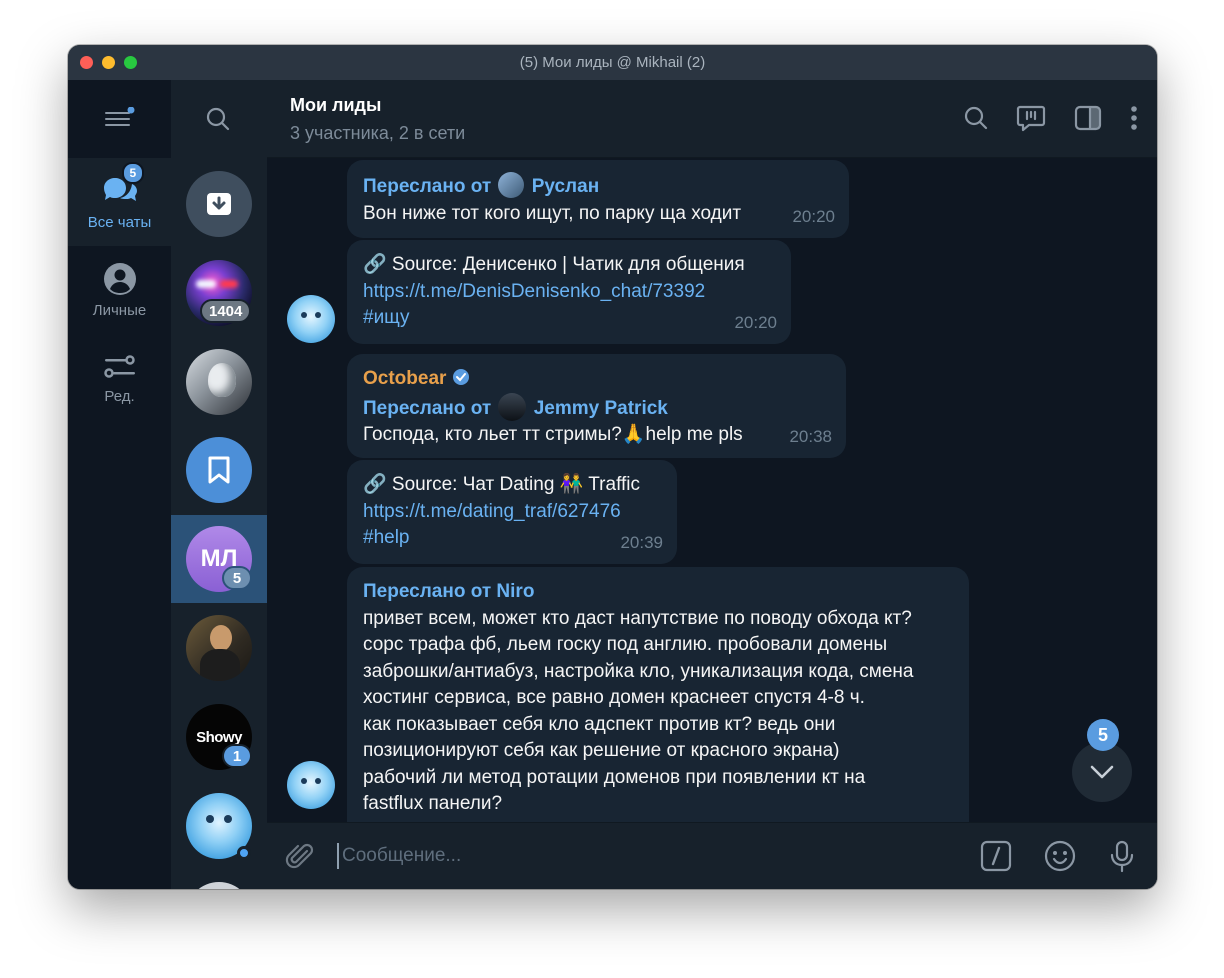  Describe the element at coordinates (712, 119) in the screenshot. I see `chat-header: Мои лиды 3 участника, 2 в сети` at that location.